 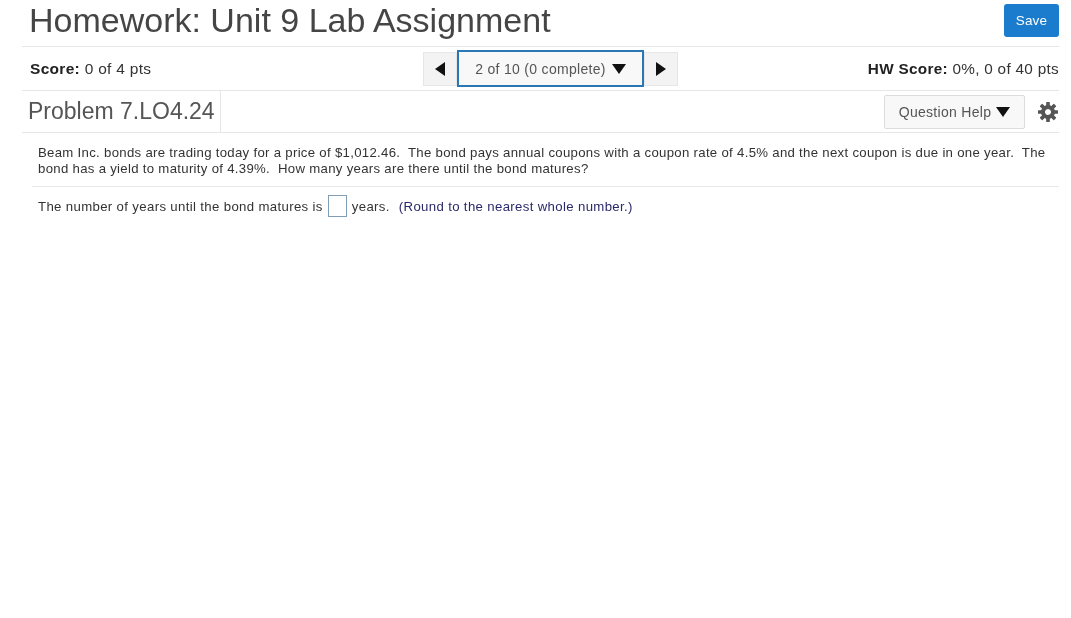 What do you see at coordinates (550, 68) in the screenshot?
I see `question-dropdown: 2 of 10 (0 complete)` at bounding box center [550, 68].